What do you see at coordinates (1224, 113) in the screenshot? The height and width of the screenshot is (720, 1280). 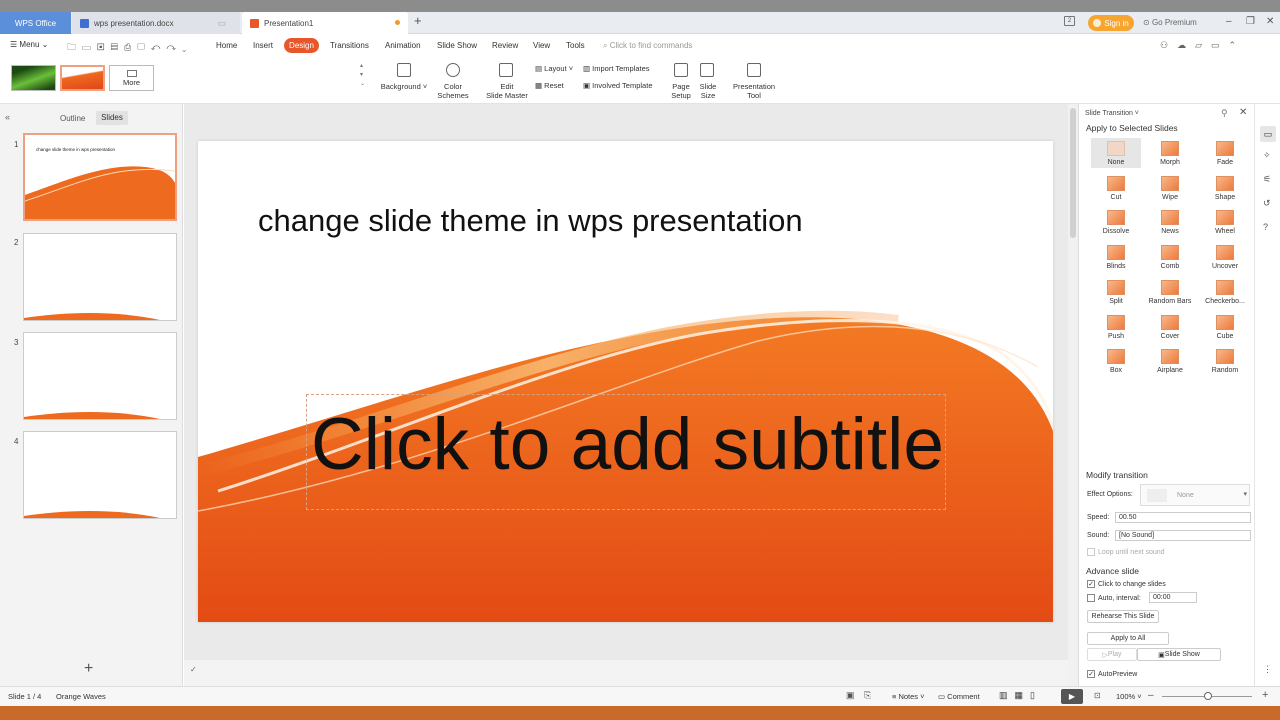 I see `pin-icon: ⚲` at bounding box center [1224, 113].